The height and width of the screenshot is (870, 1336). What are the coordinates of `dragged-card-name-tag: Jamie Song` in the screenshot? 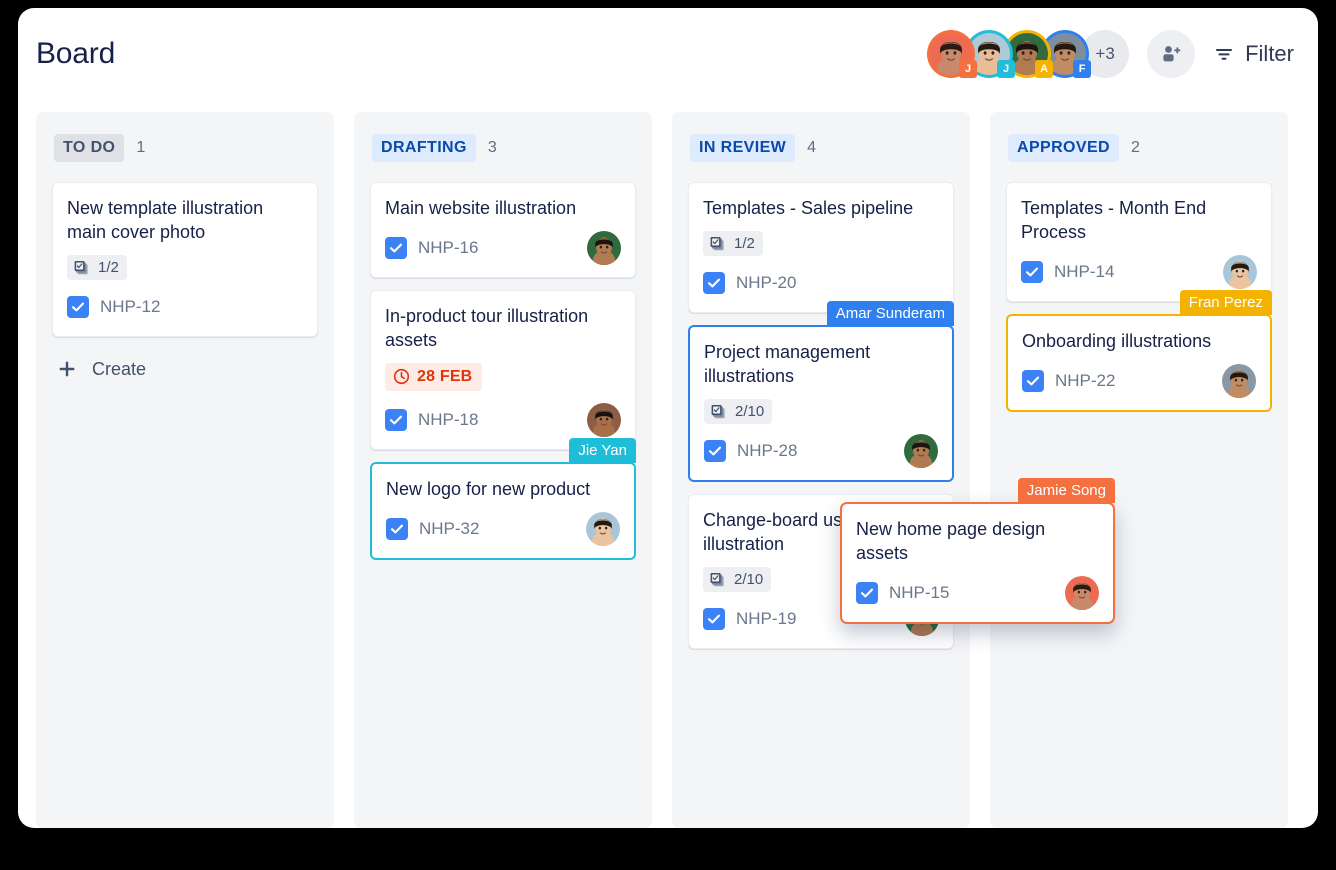 It's located at (1066, 490).